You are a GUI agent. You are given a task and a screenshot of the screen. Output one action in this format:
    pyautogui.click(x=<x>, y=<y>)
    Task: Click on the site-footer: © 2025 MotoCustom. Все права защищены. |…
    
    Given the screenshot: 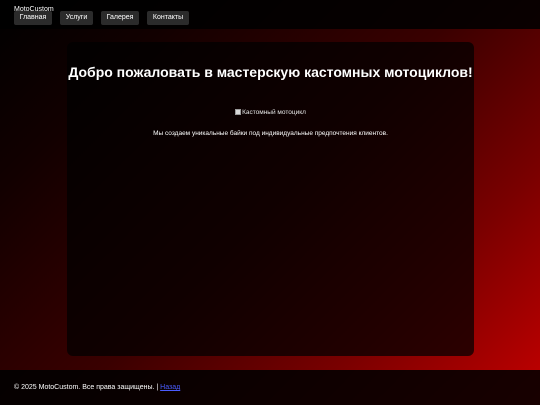 What is the action you would take?
    pyautogui.click(x=270, y=387)
    